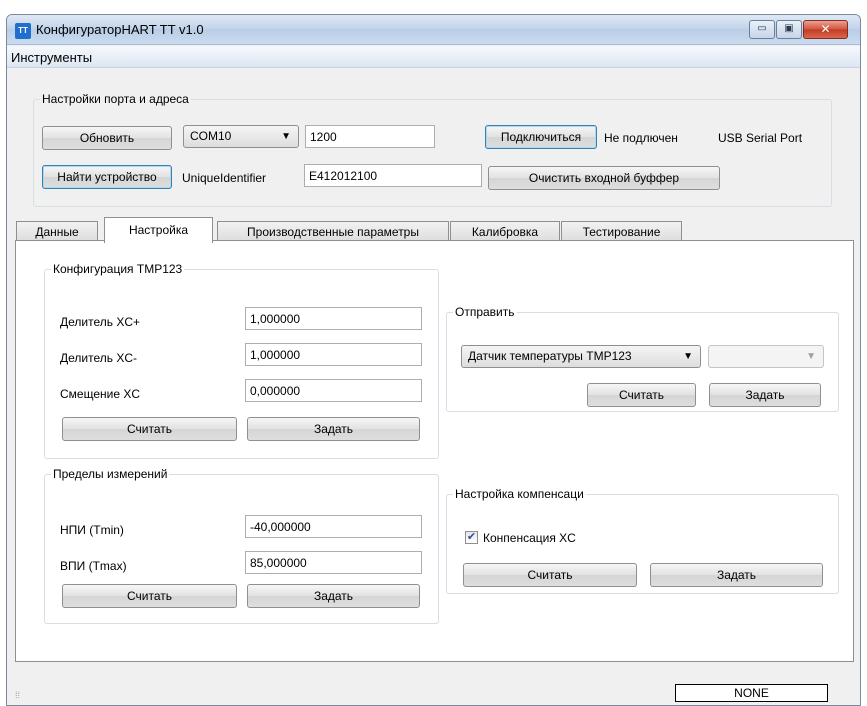  I want to click on port-description: USB Serial Port, so click(760, 138).